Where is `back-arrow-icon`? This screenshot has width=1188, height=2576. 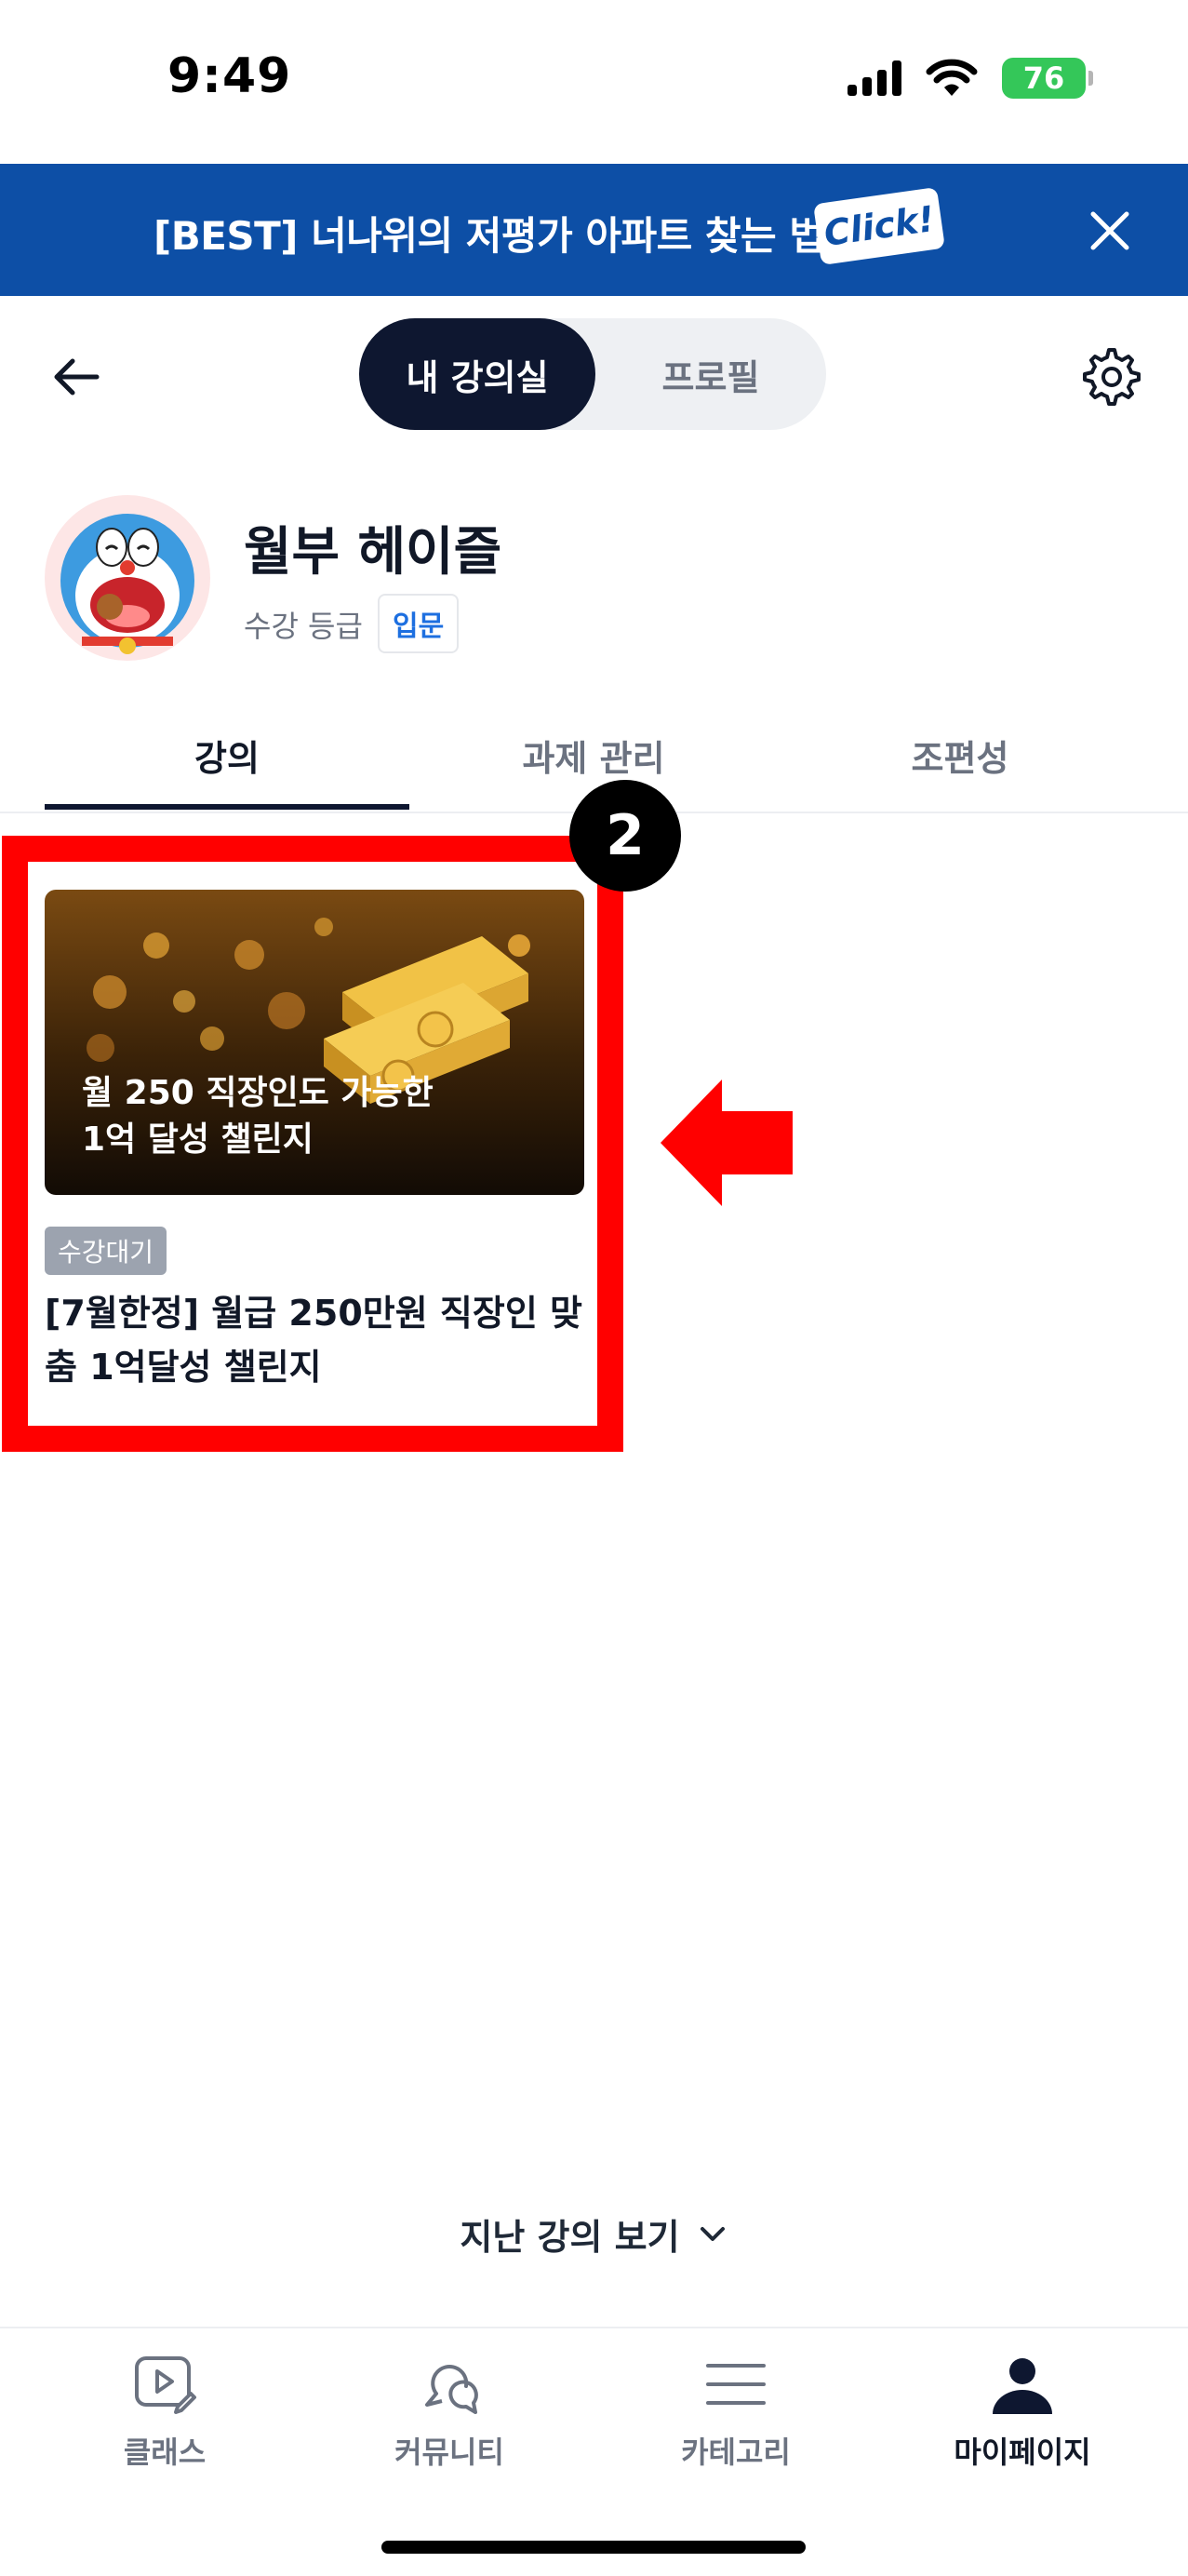
back-arrow-icon is located at coordinates (77, 376).